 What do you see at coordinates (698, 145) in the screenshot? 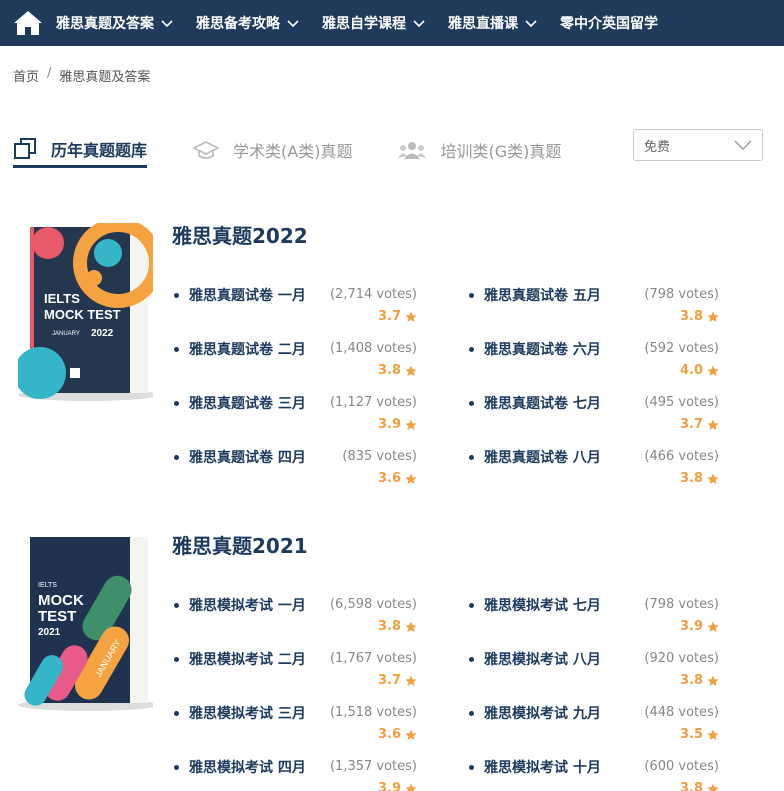
I see `price-filter-select: 免费` at bounding box center [698, 145].